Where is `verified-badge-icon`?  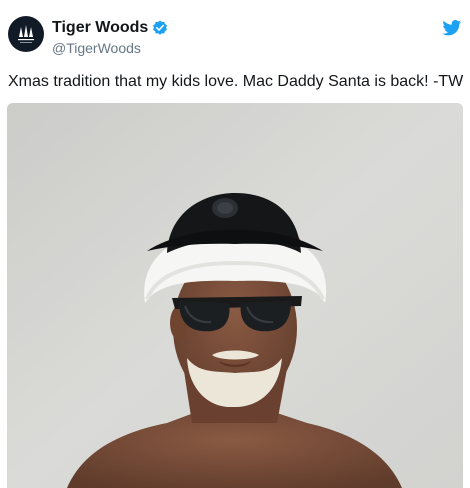 verified-badge-icon is located at coordinates (160, 28).